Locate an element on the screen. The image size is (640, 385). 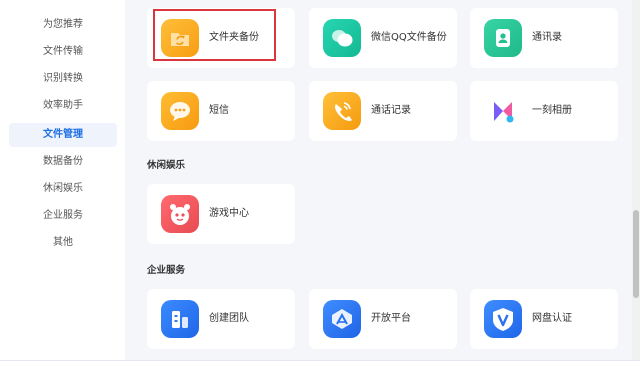
card-label: 短信 is located at coordinates (219, 110).